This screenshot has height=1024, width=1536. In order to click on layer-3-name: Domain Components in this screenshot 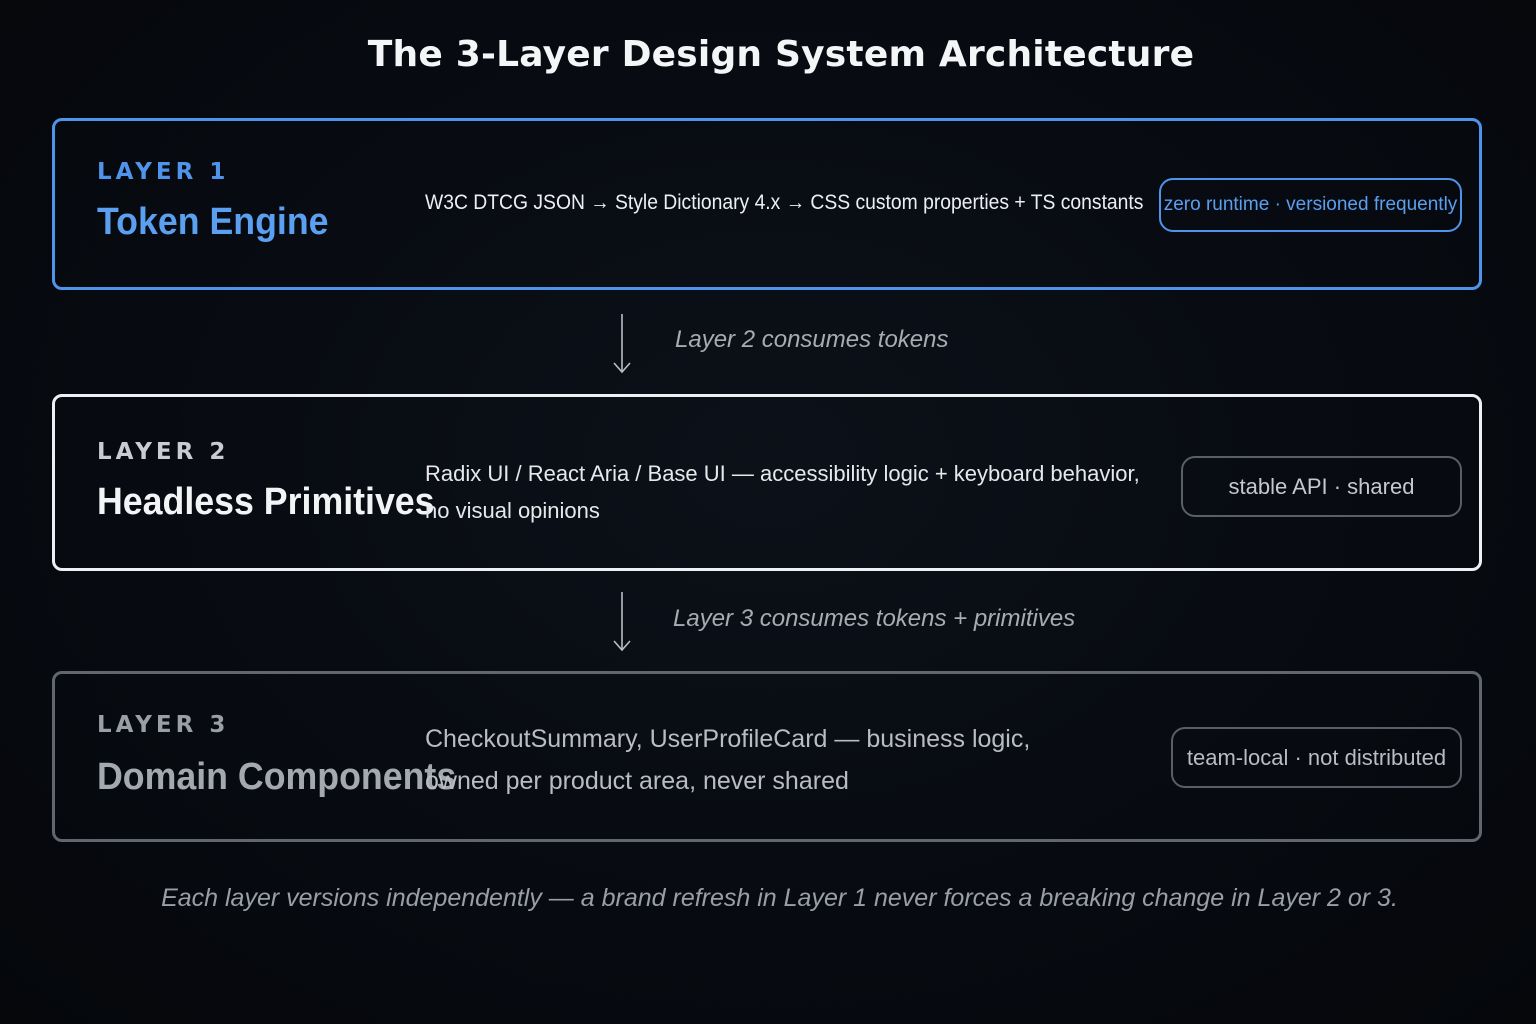, I will do `click(277, 777)`.